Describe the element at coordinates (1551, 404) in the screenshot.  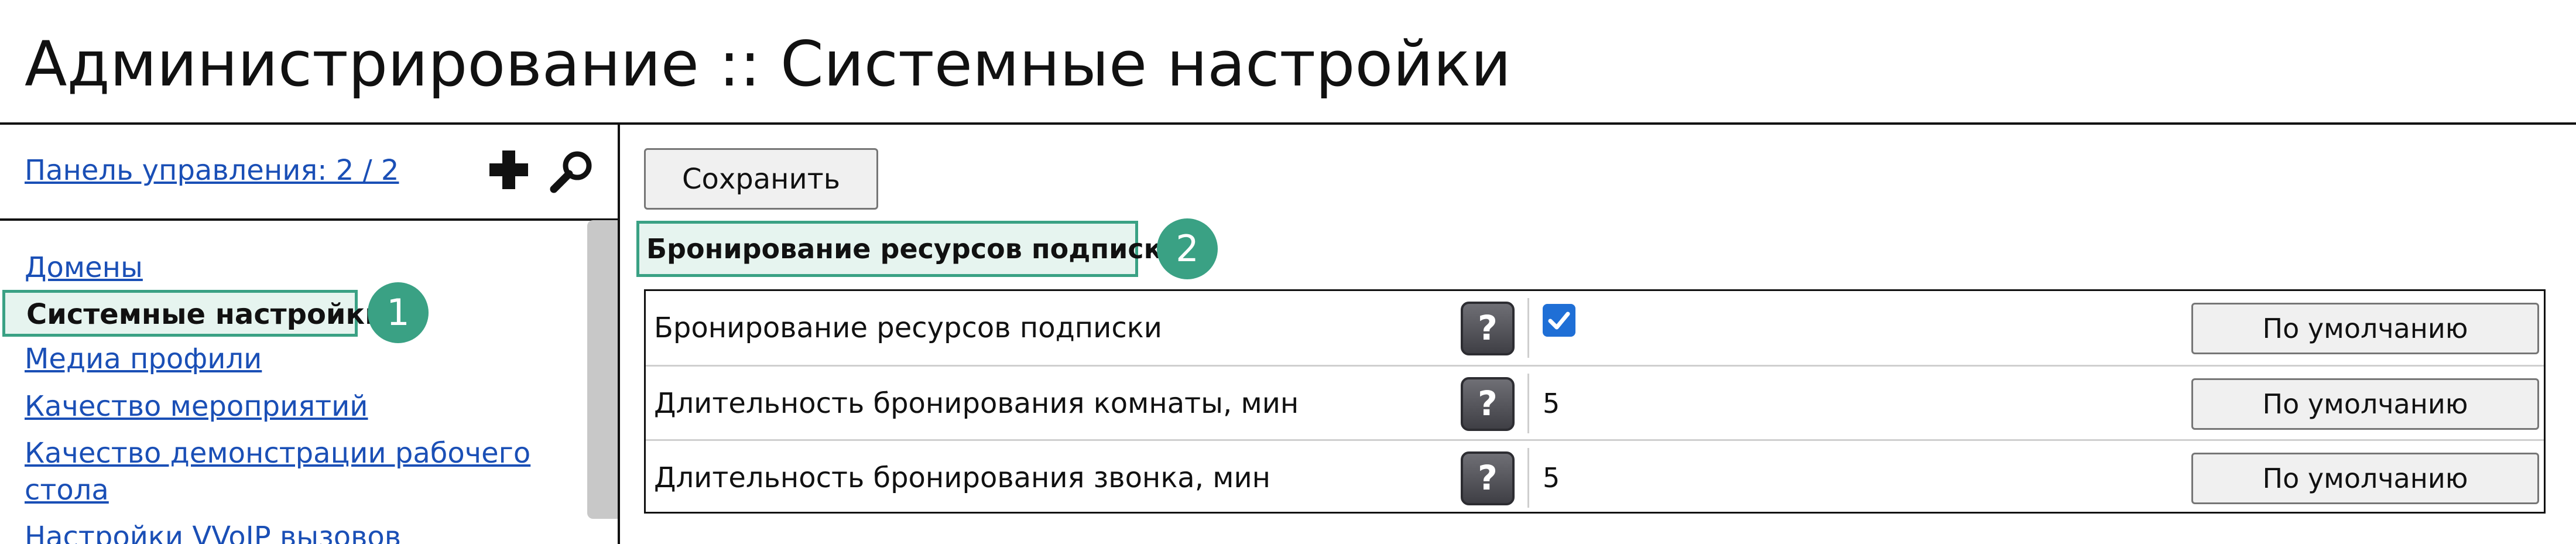
I see `room-reservation-value: 5` at that location.